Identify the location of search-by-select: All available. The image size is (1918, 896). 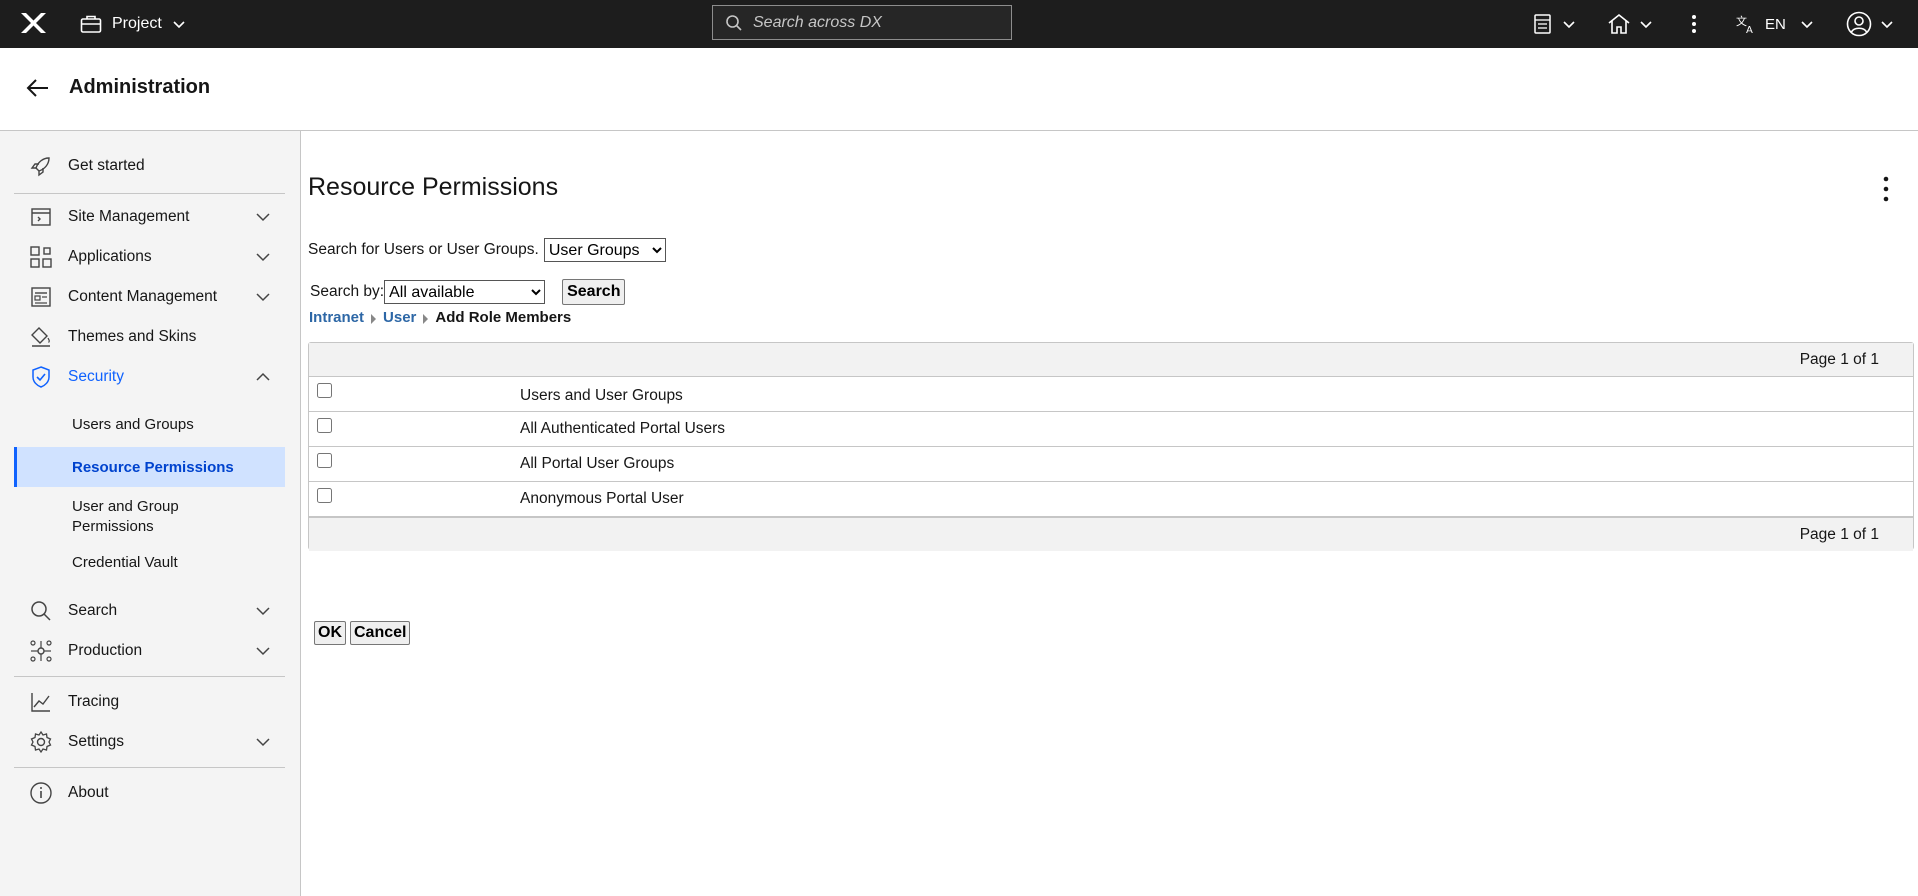
(465, 292).